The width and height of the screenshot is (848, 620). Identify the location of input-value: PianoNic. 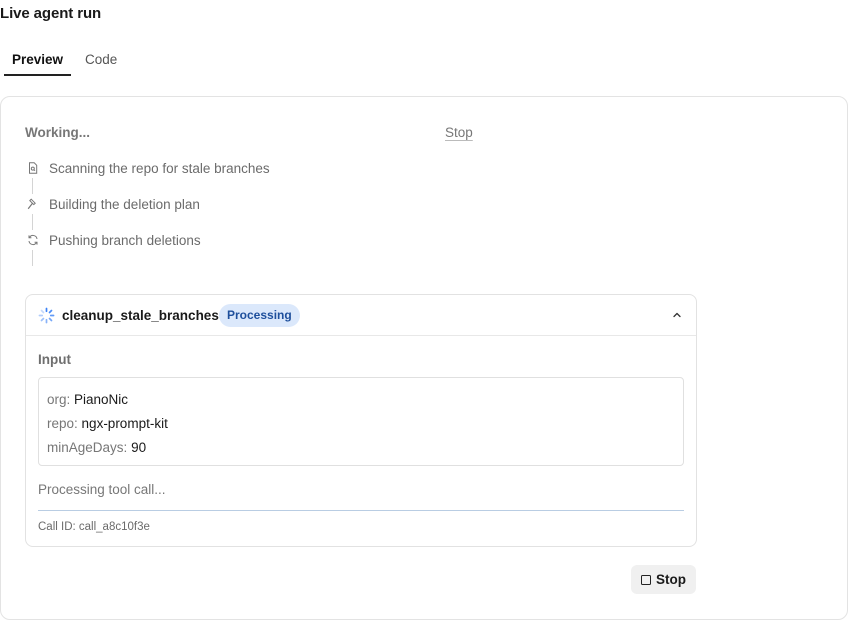
(101, 399).